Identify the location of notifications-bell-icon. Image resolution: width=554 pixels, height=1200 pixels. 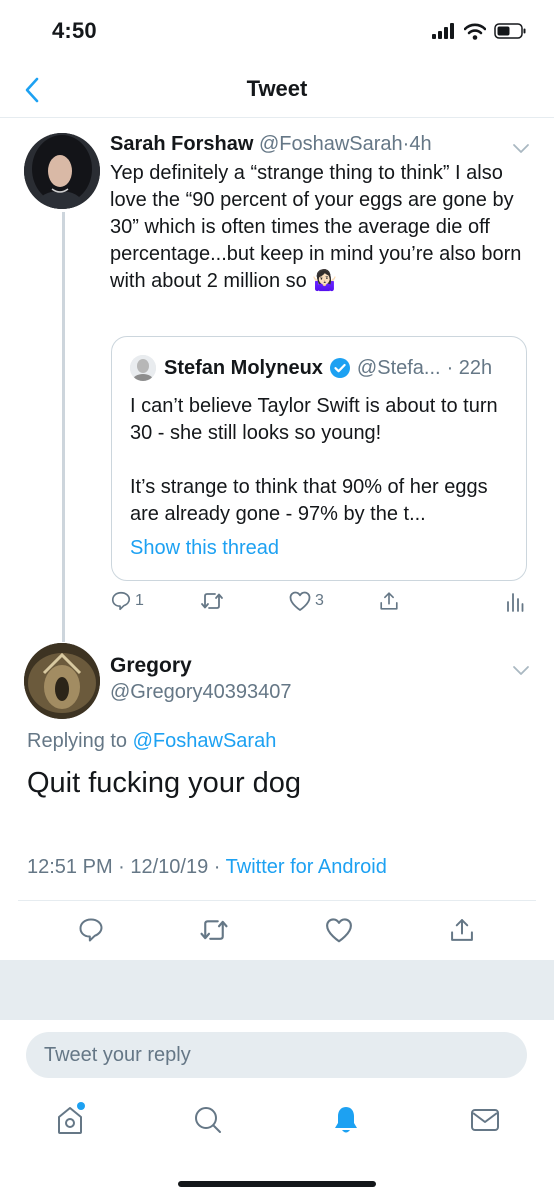
(346, 1120).